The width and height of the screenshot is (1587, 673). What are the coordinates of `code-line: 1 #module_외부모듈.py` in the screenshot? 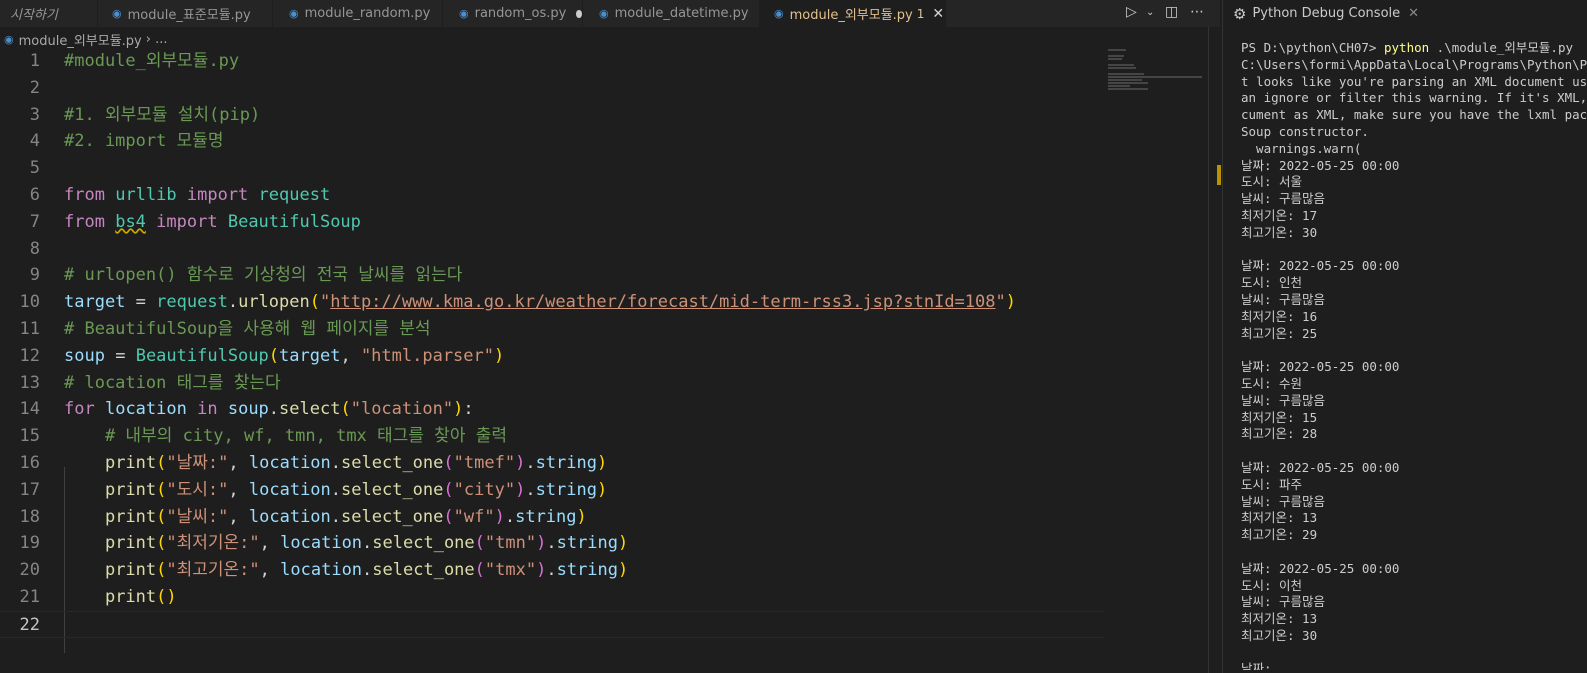 It's located at (552, 61).